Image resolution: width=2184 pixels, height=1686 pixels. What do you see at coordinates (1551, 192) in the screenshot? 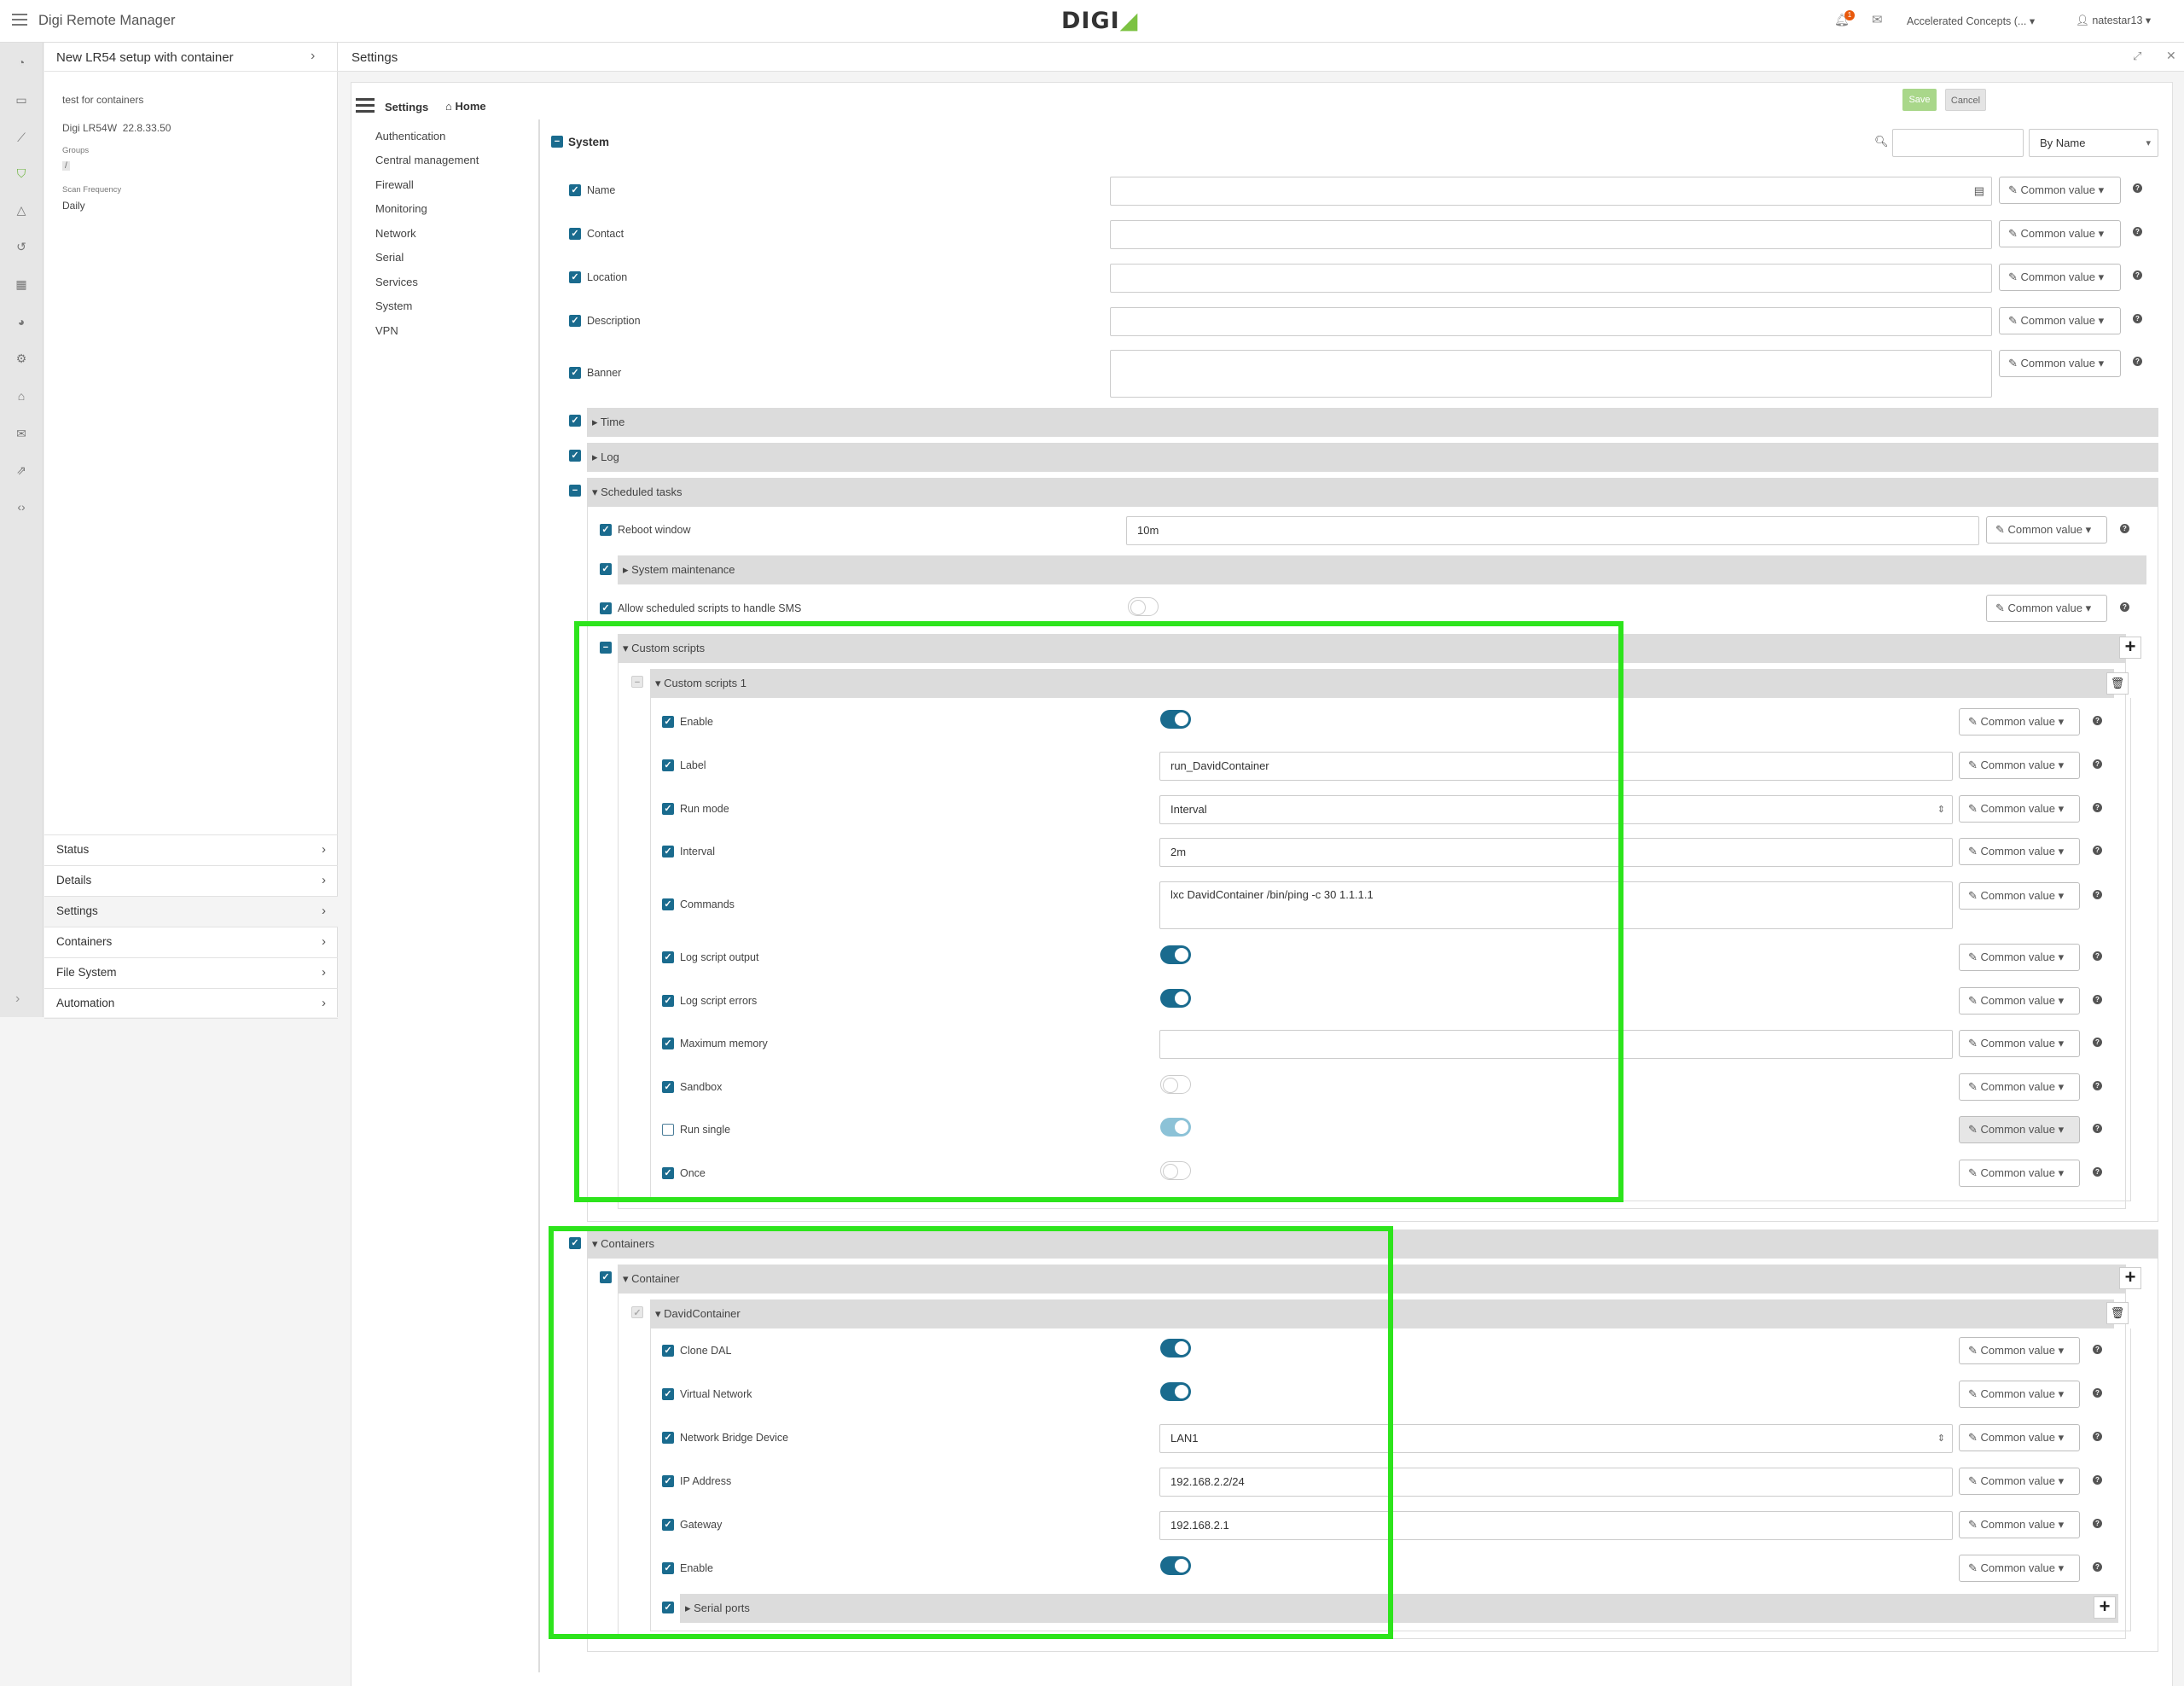
I see `name-input: ▤` at bounding box center [1551, 192].